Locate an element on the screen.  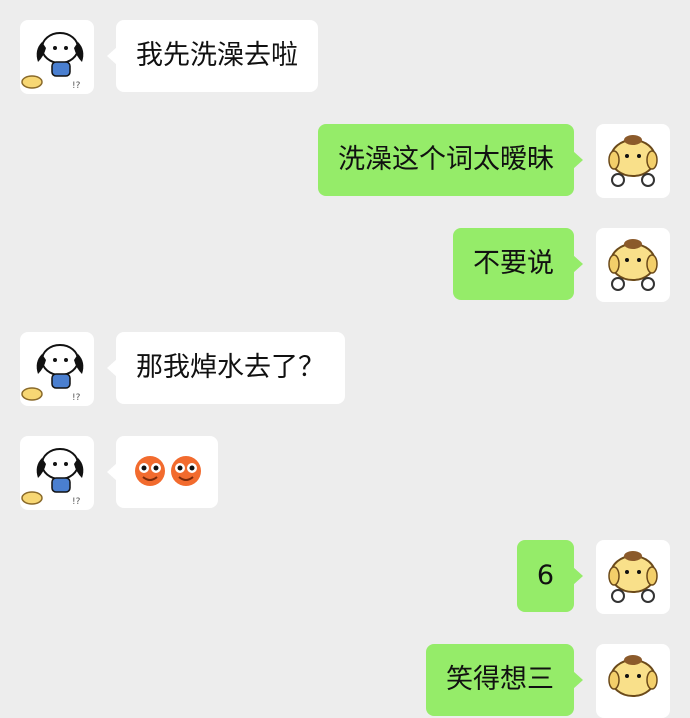
message-text: 不要说 is located at coordinates (513, 263).